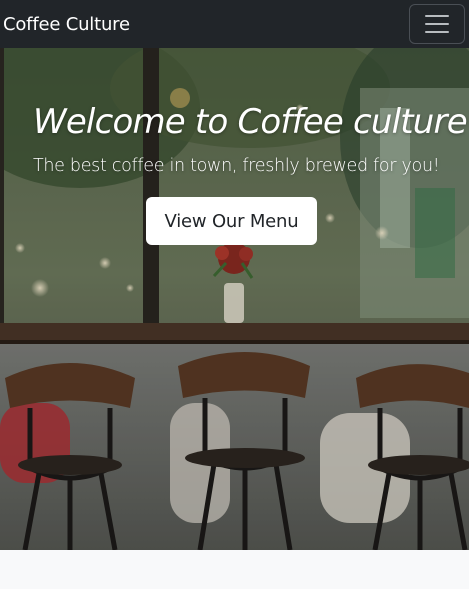  Describe the element at coordinates (437, 16) in the screenshot. I see `hamburger-menu-icon` at that location.